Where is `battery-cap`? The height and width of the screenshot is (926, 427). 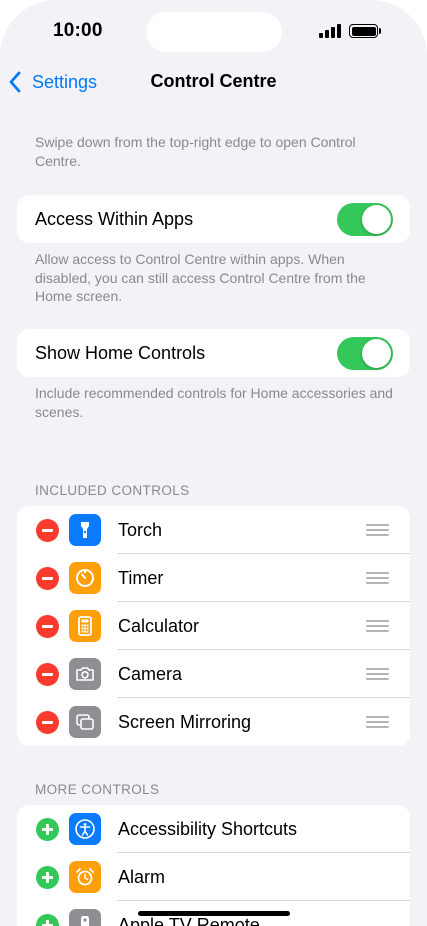
battery-cap is located at coordinates (380, 31).